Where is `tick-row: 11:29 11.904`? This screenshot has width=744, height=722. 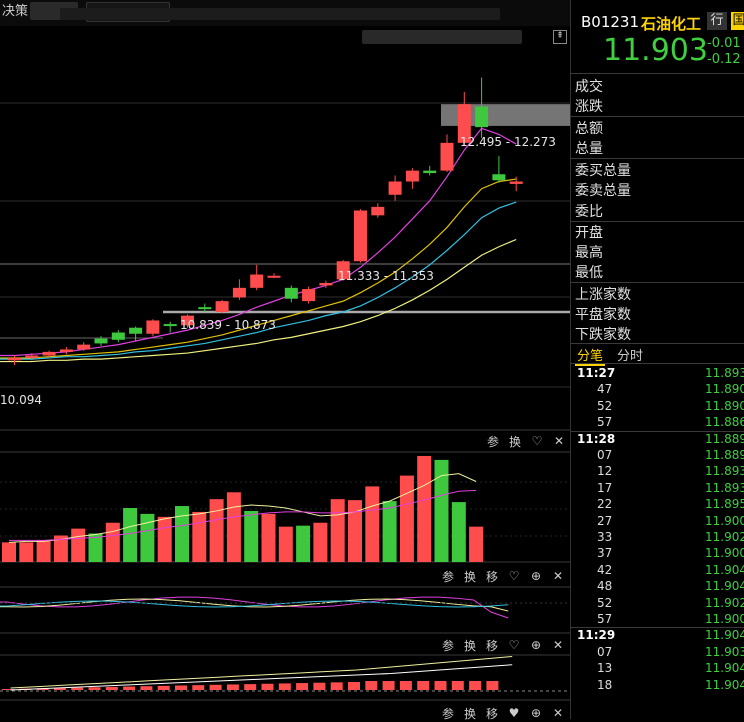
tick-row: 11:29 11.904 is located at coordinates (657, 636).